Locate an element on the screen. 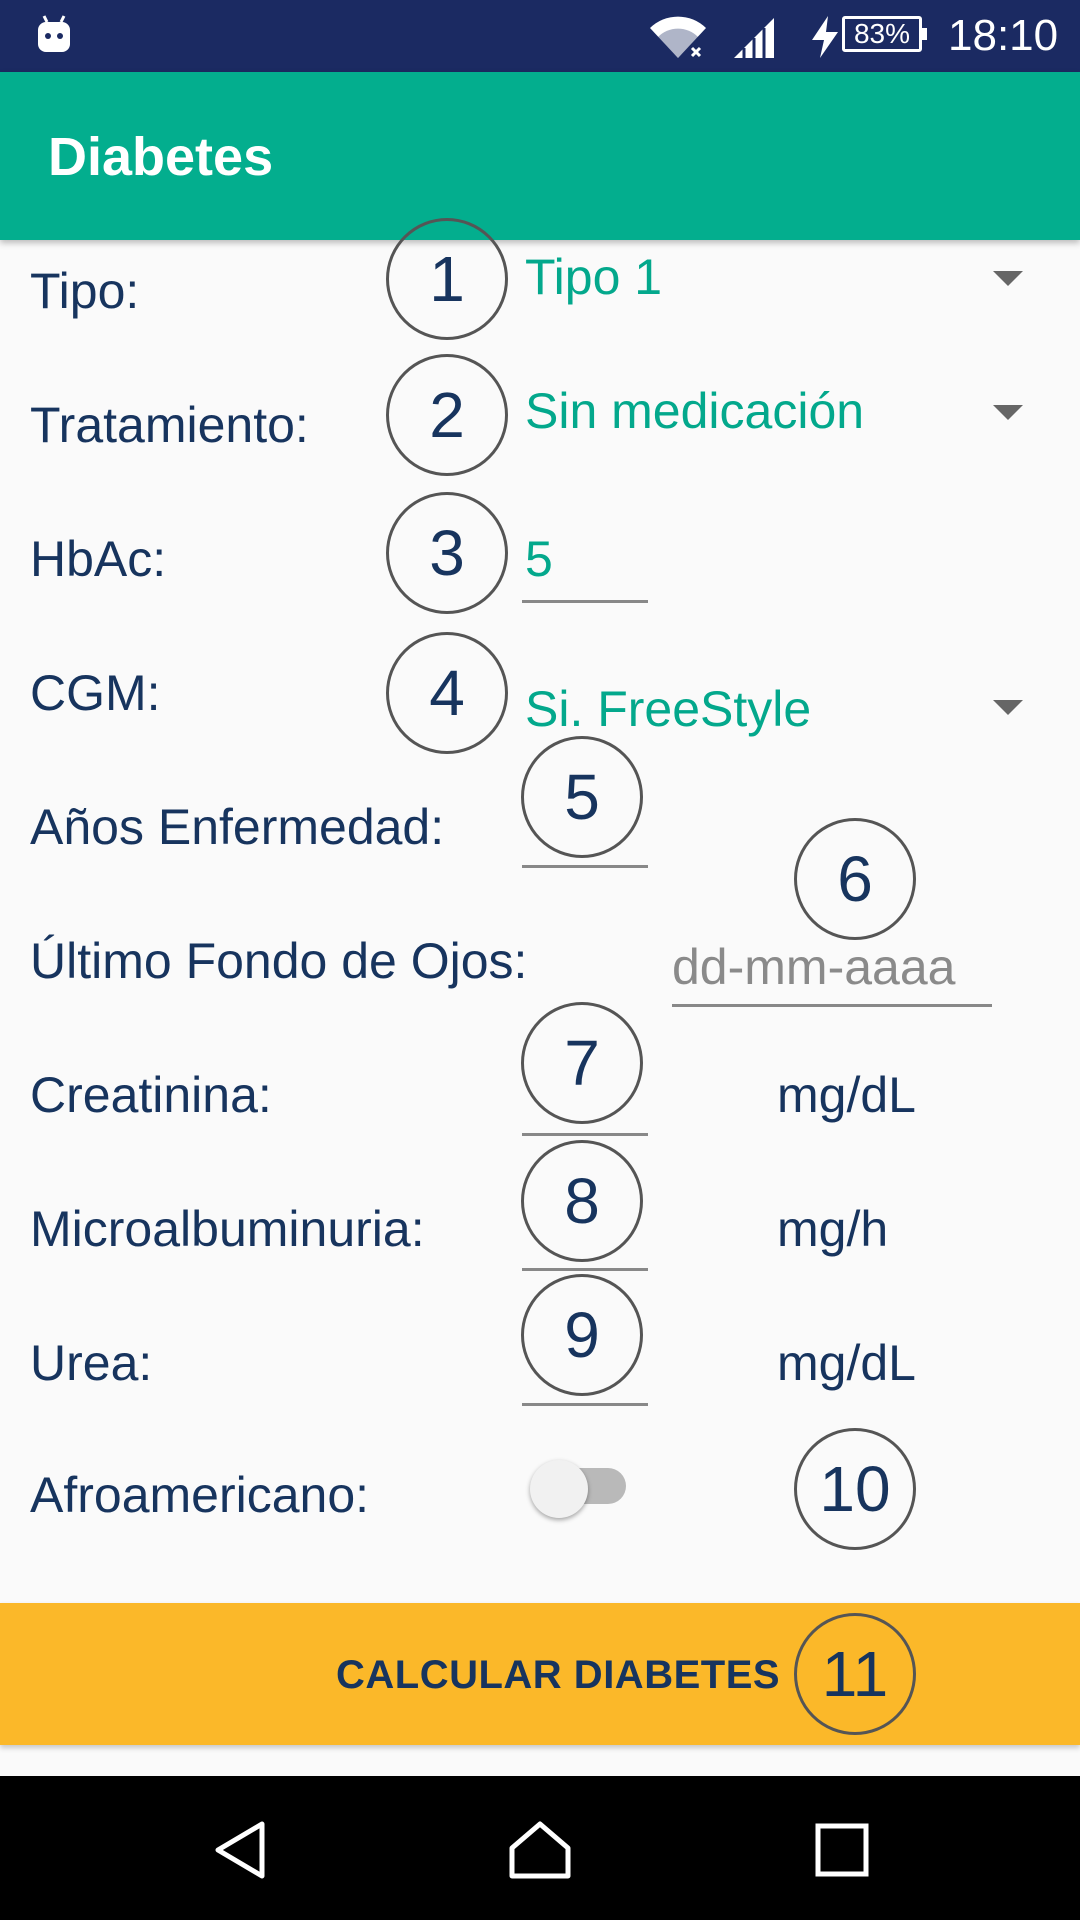 The height and width of the screenshot is (1920, 1080). callout-marker: 2 is located at coordinates (447, 415).